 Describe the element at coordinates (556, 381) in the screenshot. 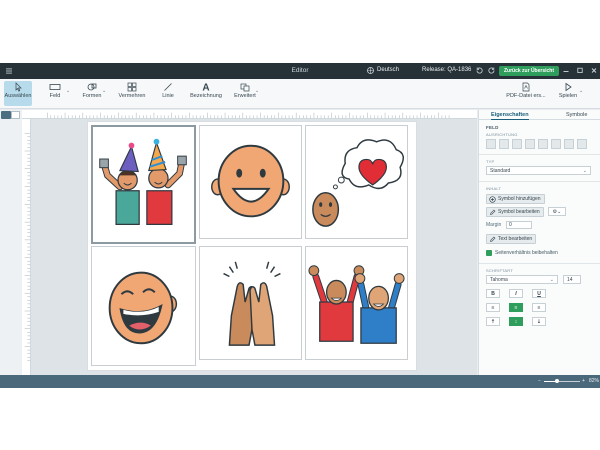

I see `zoom-slider-thumb` at that location.